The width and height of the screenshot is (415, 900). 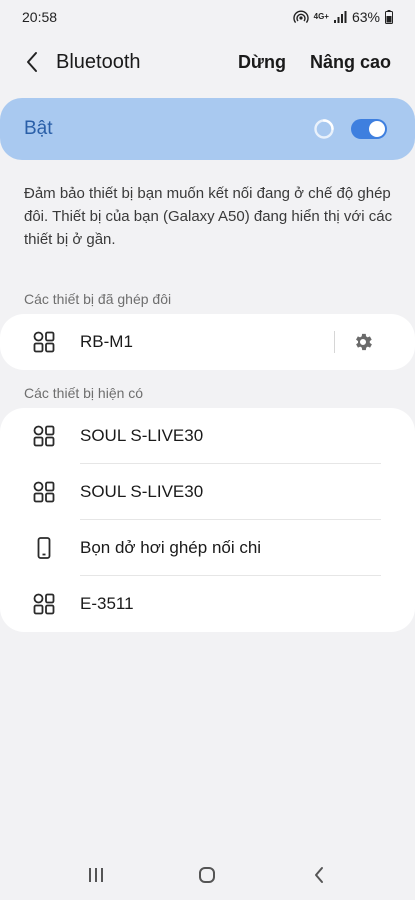 I want to click on signal-icon, so click(x=340, y=17).